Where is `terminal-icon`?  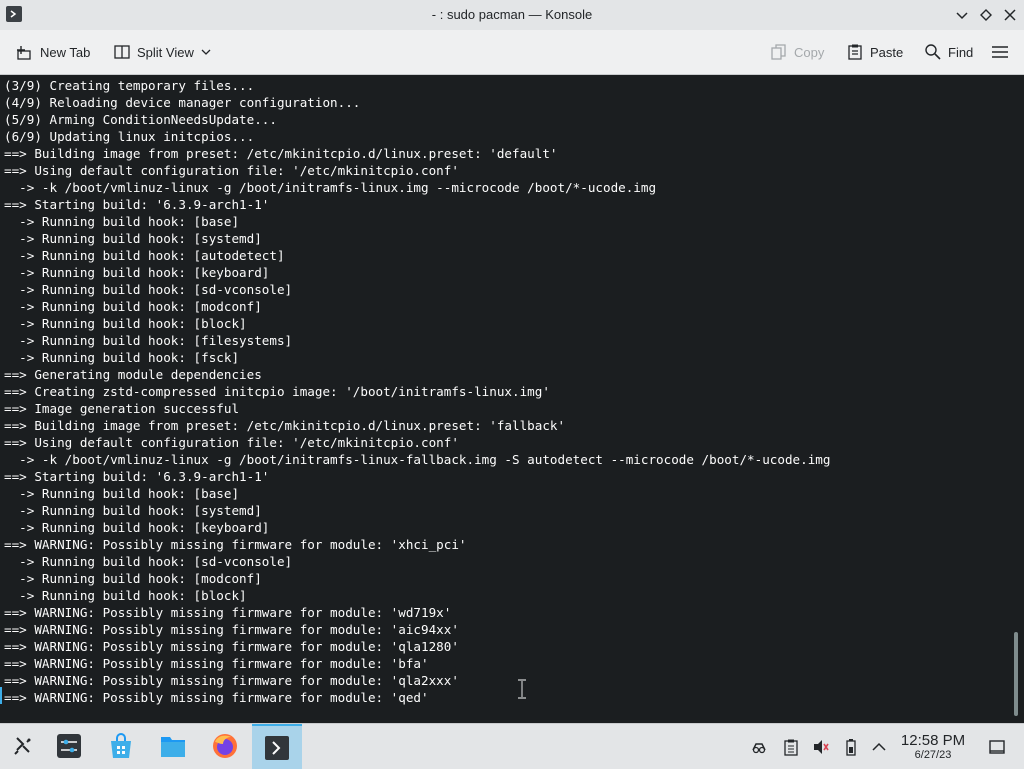
terminal-icon is located at coordinates (277, 748).